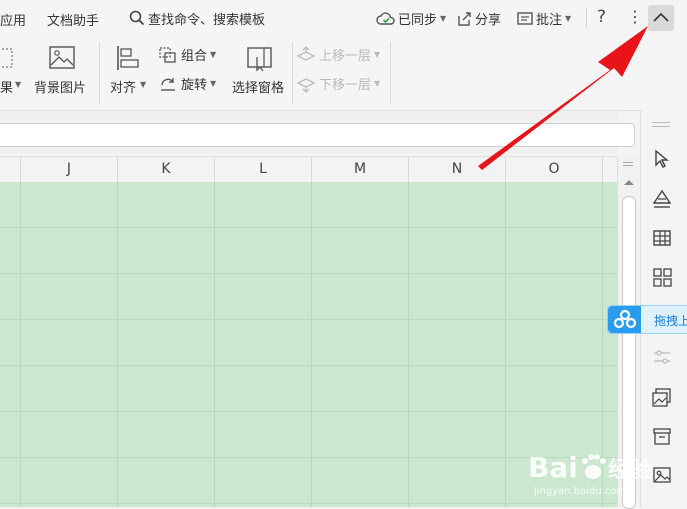 This screenshot has height=509, width=687. I want to click on sync-status-button: 已同步 ▼, so click(411, 18).